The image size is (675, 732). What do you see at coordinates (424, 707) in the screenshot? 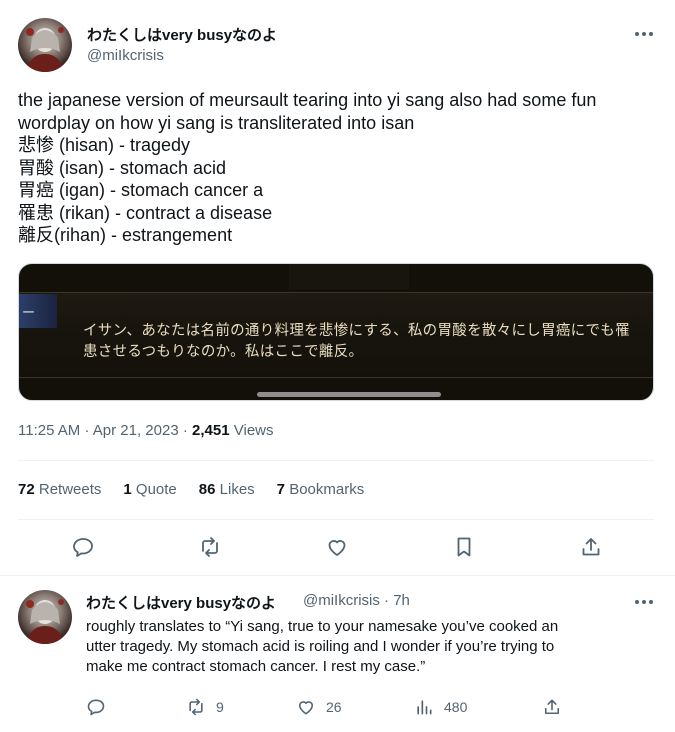
I see `views-icon` at bounding box center [424, 707].